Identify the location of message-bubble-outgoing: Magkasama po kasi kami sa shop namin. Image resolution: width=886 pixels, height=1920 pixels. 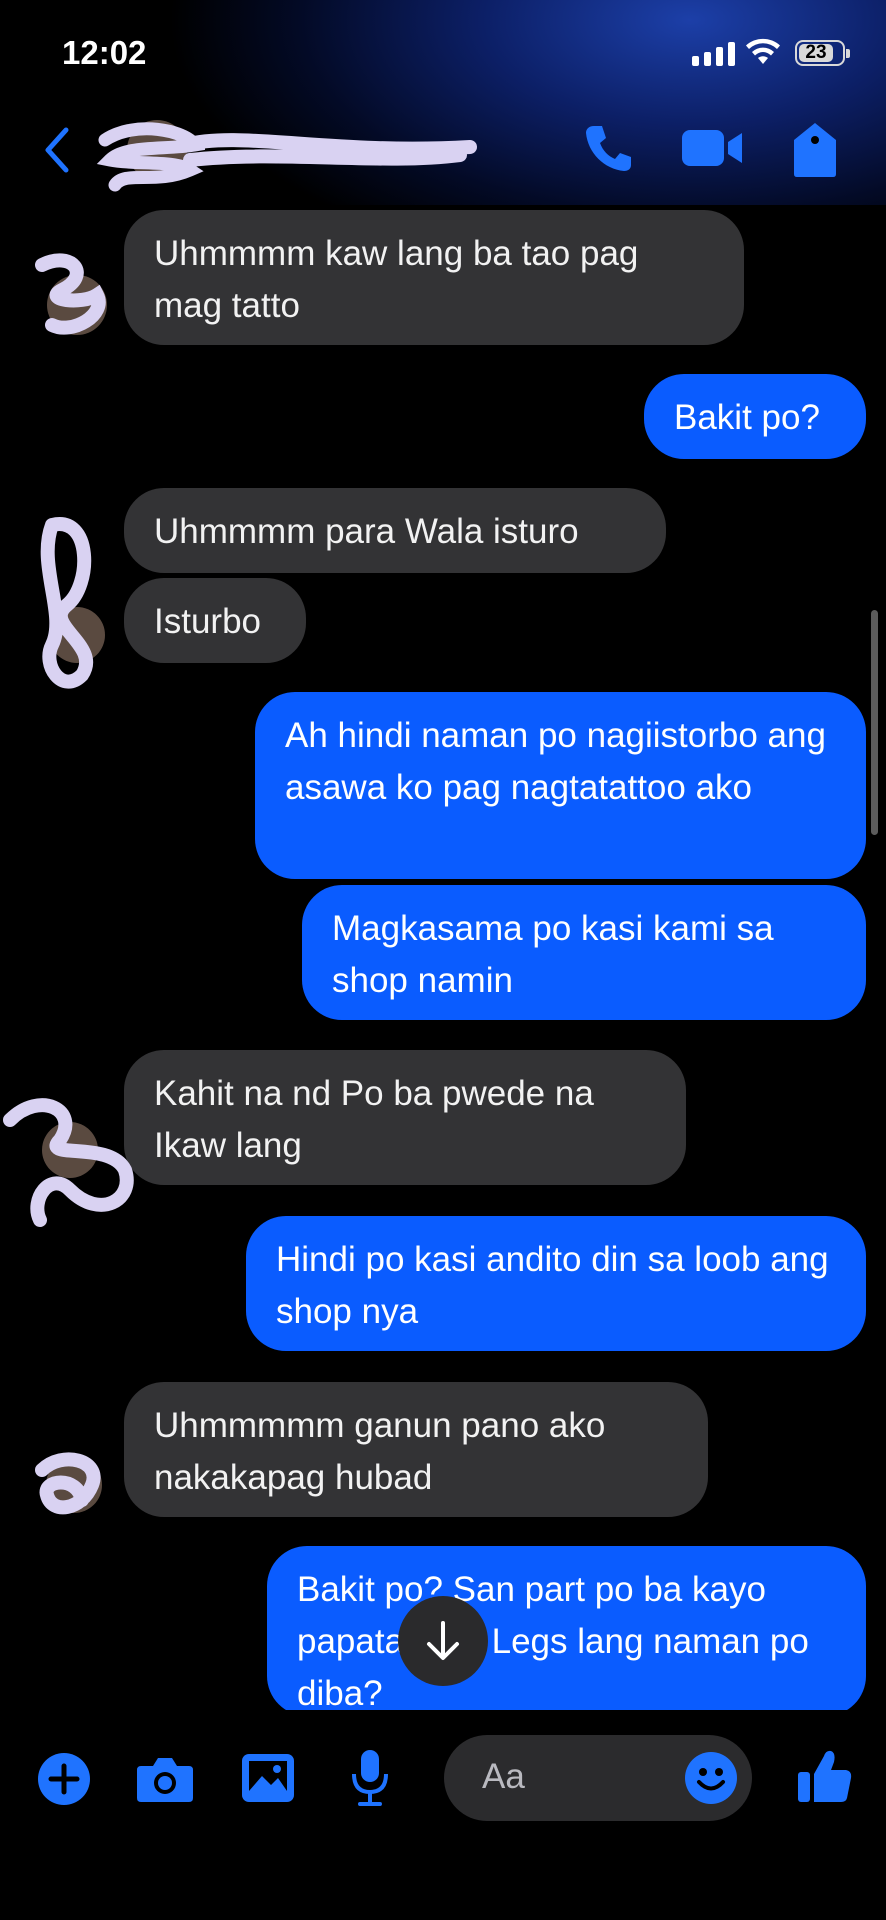
(584, 952).